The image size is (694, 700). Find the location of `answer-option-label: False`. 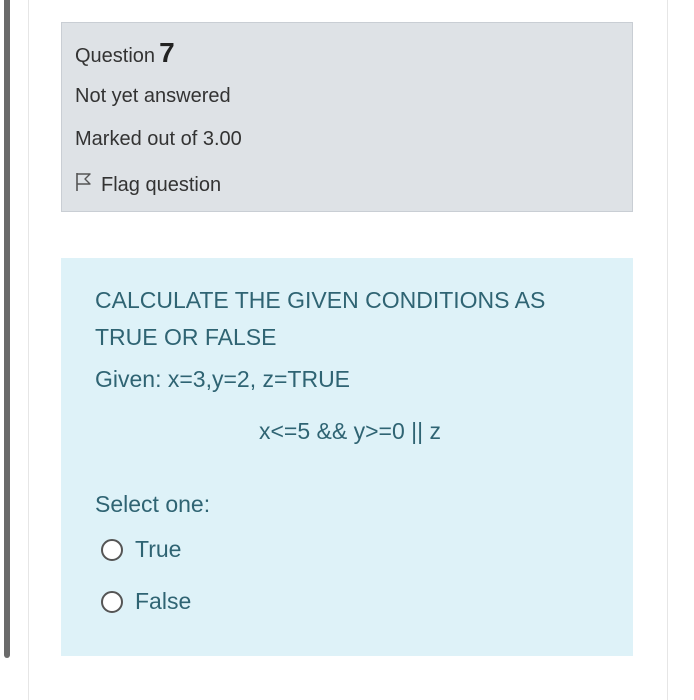

answer-option-label: False is located at coordinates (163, 601).